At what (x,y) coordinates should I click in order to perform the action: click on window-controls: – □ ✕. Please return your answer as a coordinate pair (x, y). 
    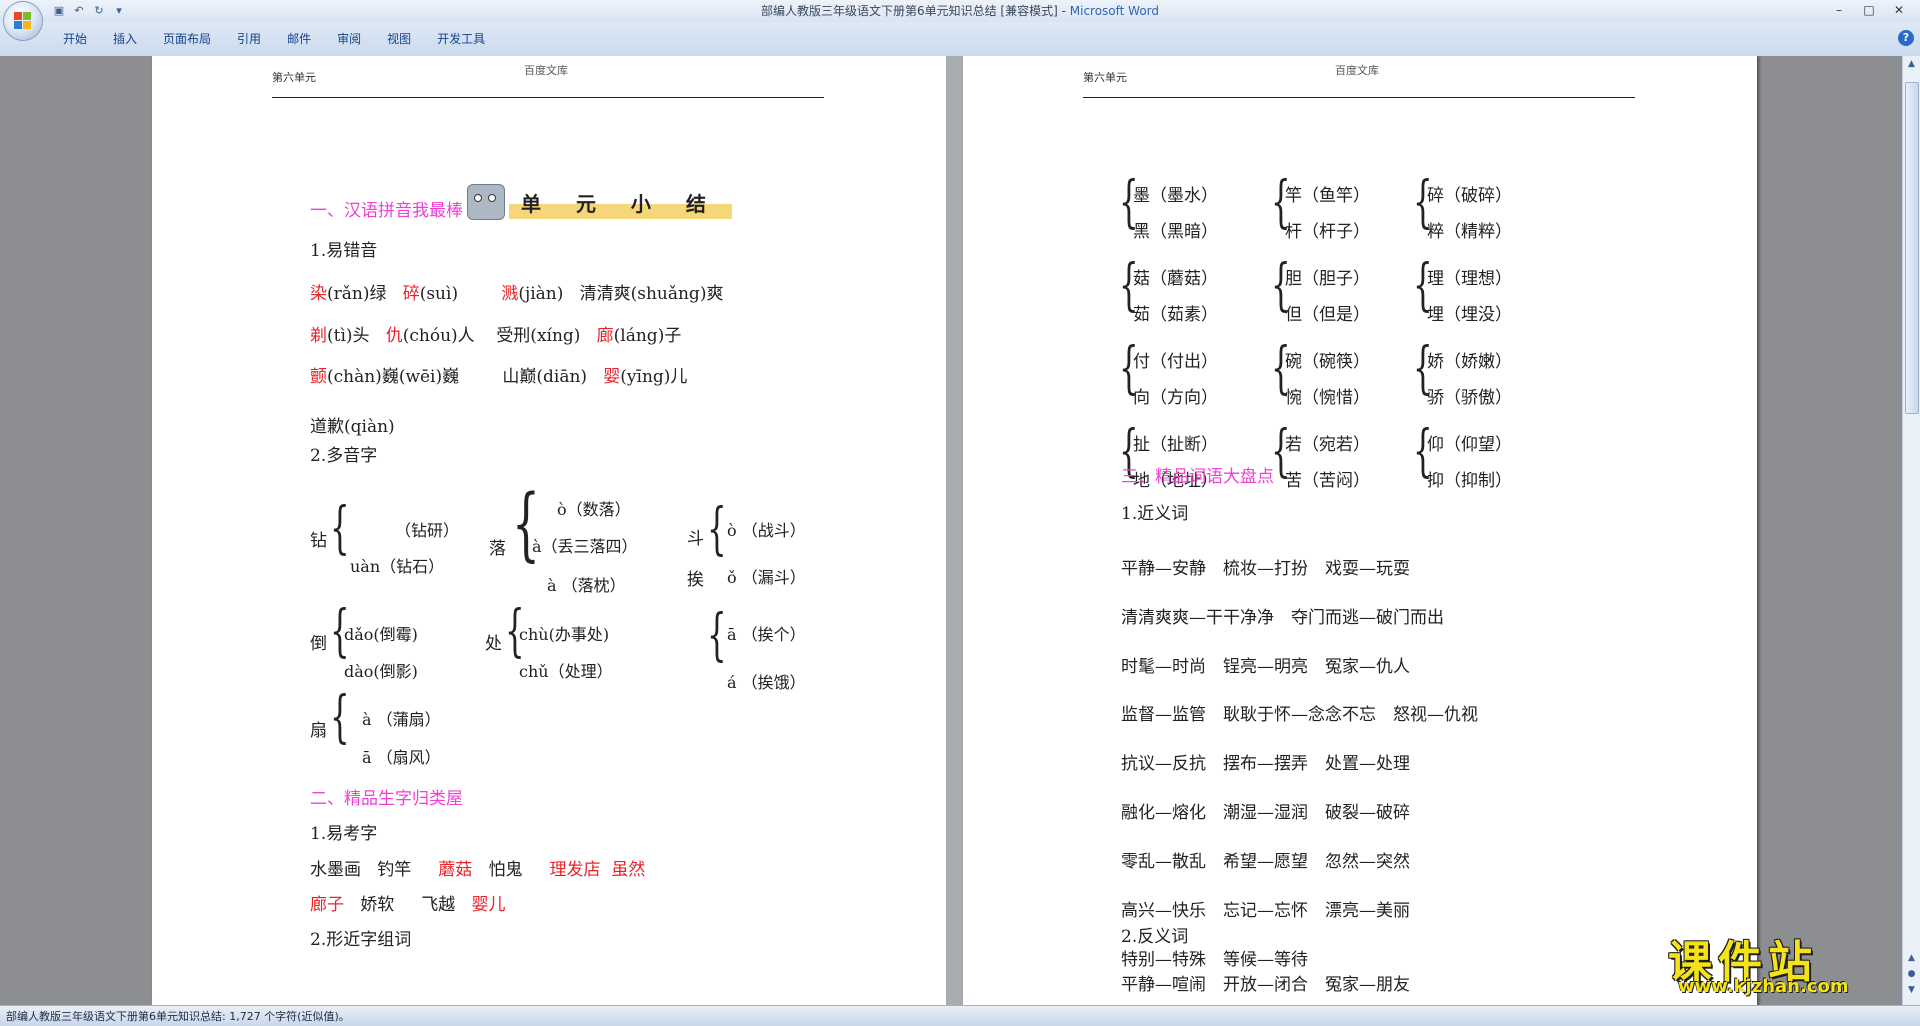
    Looking at the image, I should click on (1869, 10).